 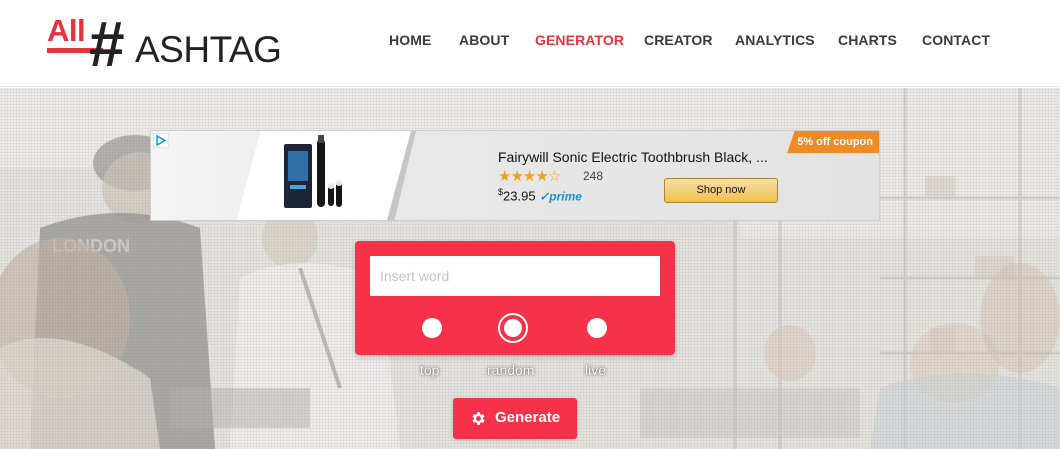 I want to click on generator-panel, so click(x=515, y=298).